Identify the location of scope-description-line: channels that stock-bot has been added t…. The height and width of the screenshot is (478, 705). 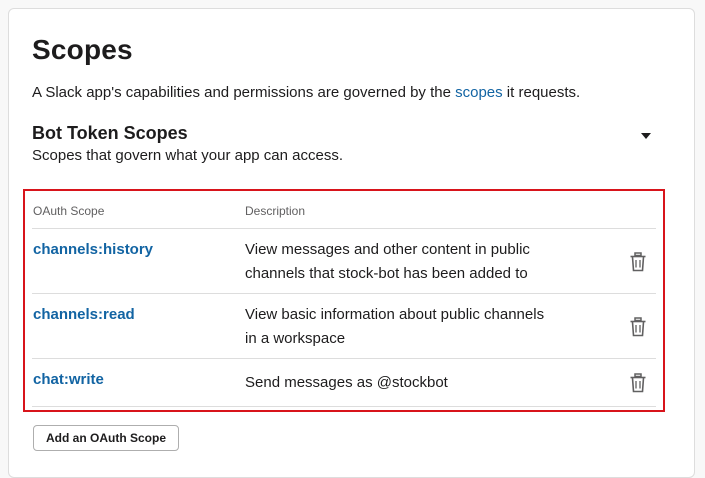
(386, 273).